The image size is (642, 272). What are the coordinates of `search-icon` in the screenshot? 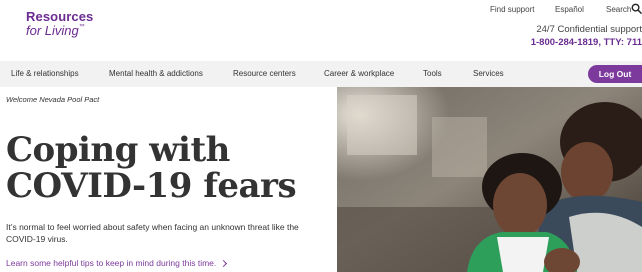 It's located at (636, 8).